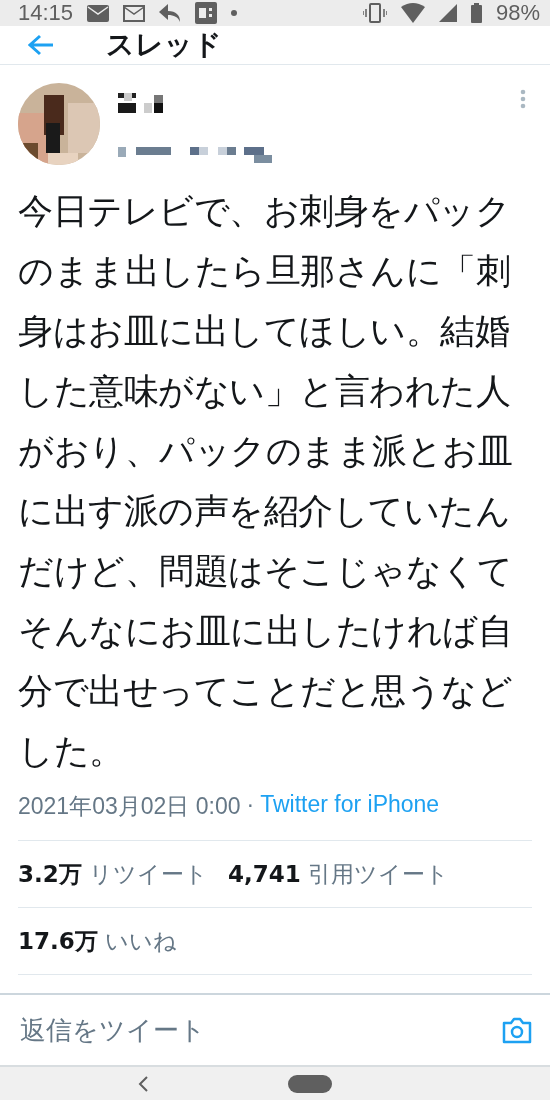 This screenshot has width=550, height=1100. What do you see at coordinates (517, 1030) in the screenshot?
I see `camera-icon` at bounding box center [517, 1030].